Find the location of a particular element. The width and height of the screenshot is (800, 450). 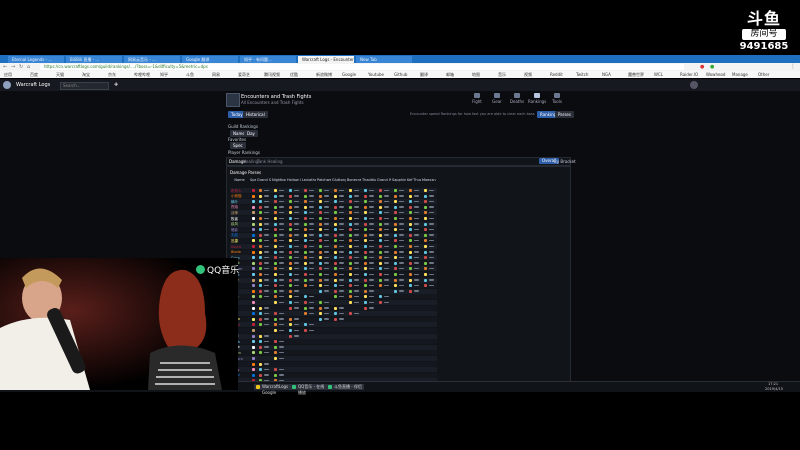

parses-button: Parses is located at coordinates (564, 114).